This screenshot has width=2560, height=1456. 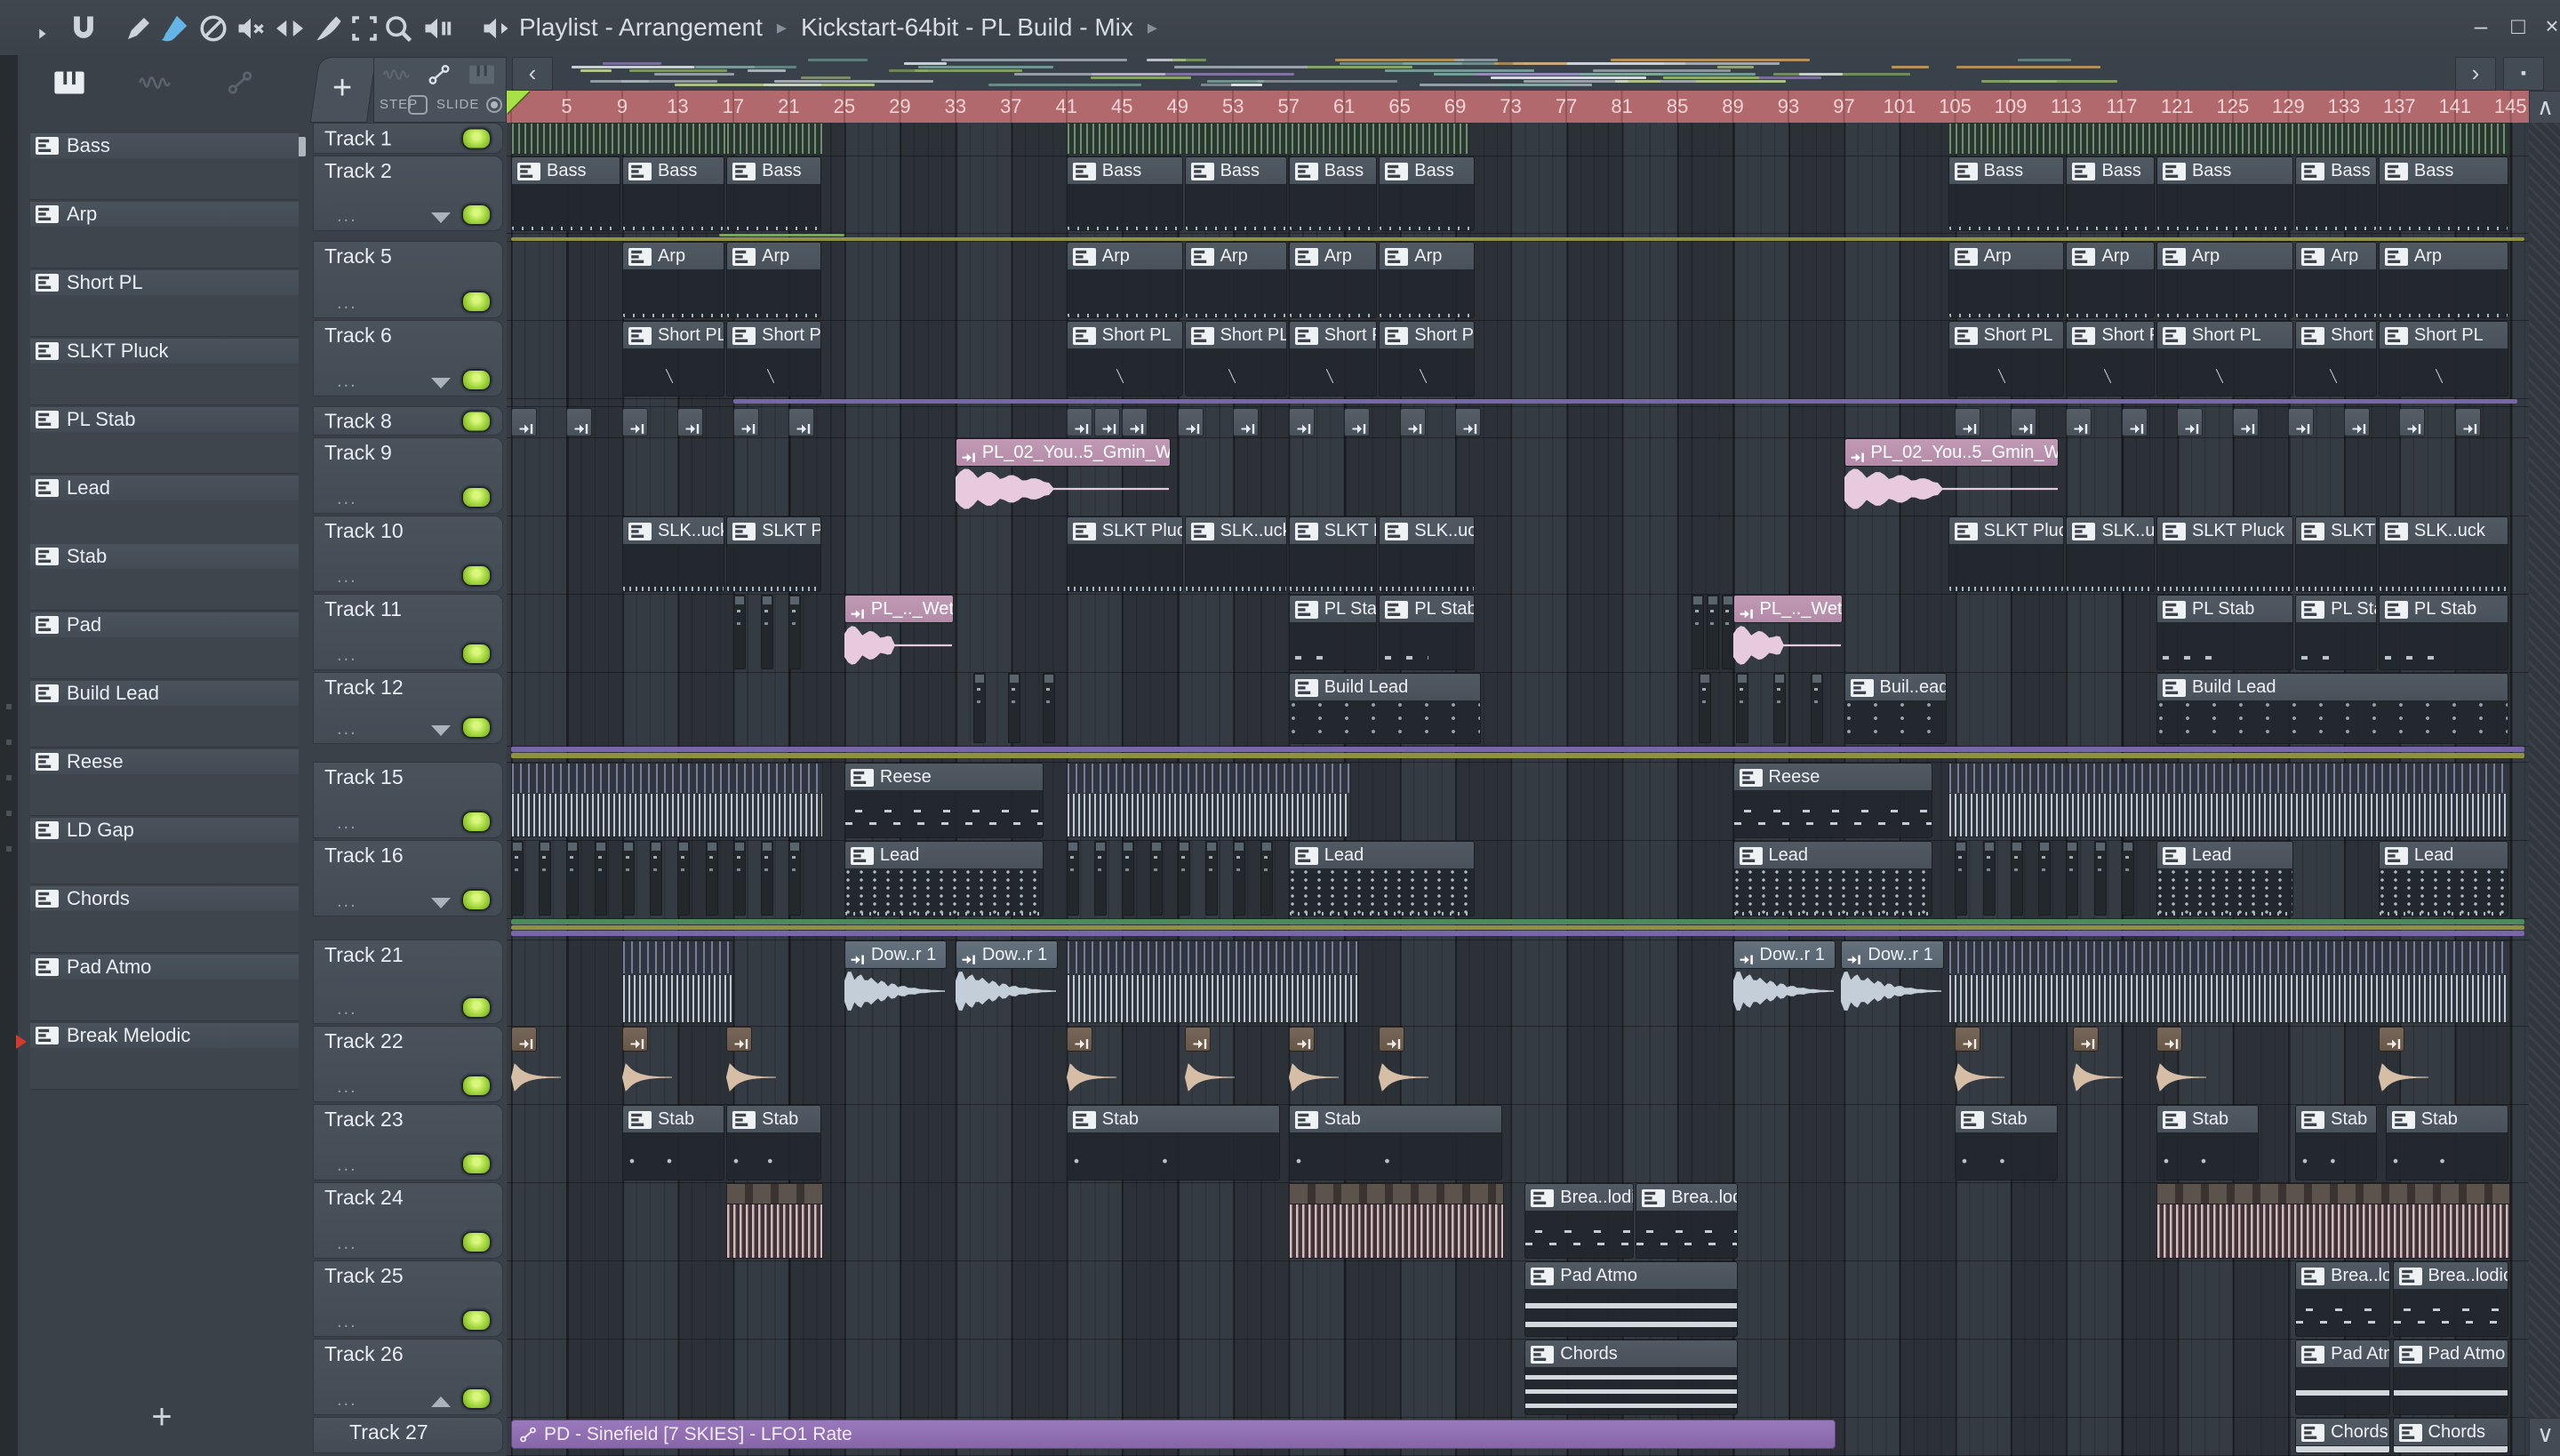 What do you see at coordinates (2332, 708) in the screenshot?
I see `pattern-clip: Build Lead` at bounding box center [2332, 708].